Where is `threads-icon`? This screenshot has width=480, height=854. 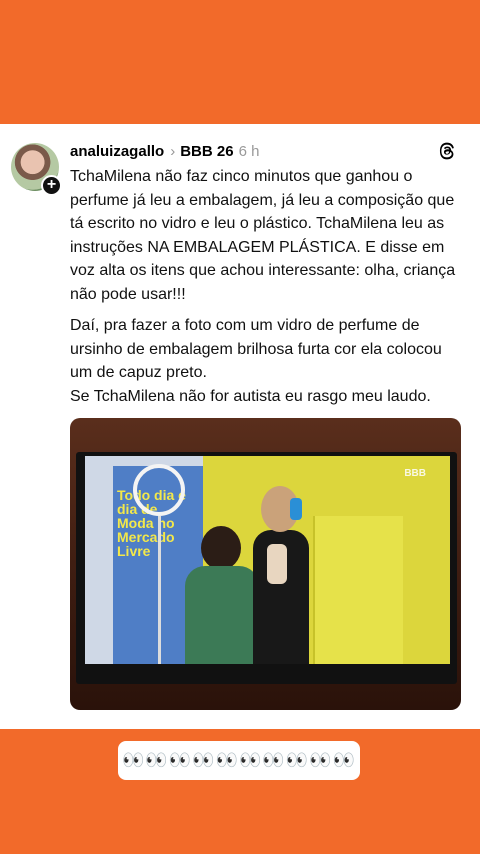
threads-icon is located at coordinates (447, 151).